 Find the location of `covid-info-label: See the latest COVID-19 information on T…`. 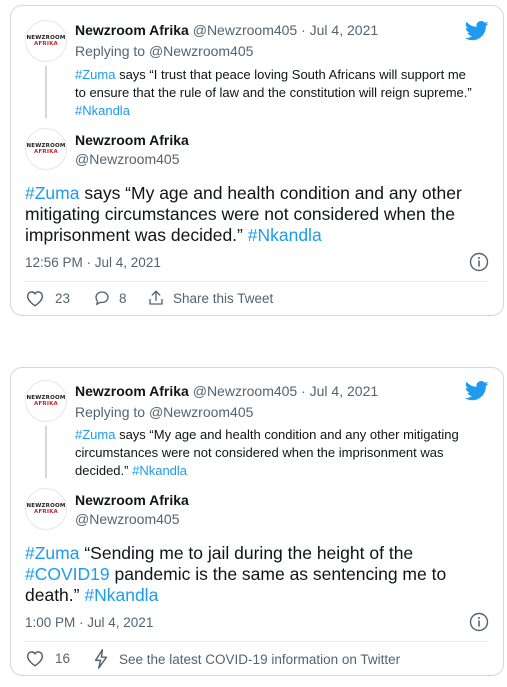

covid-info-label: See the latest COVID-19 information on T… is located at coordinates (260, 659).